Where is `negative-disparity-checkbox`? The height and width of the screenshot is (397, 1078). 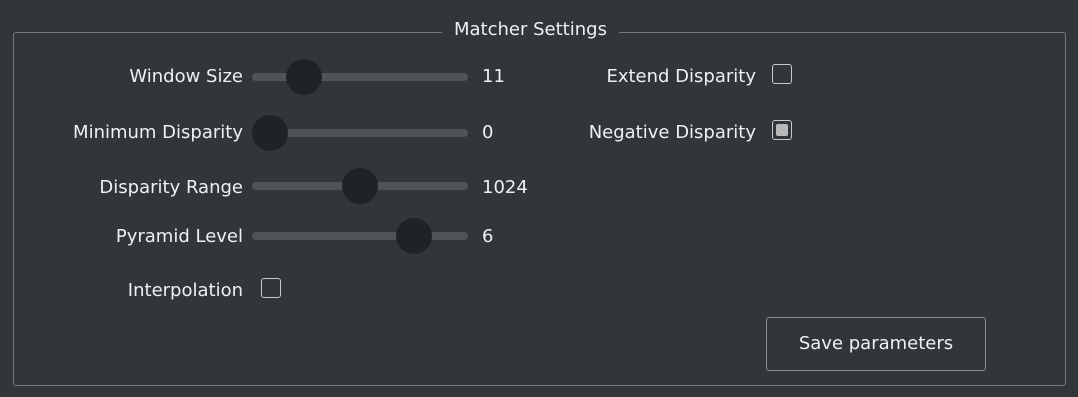
negative-disparity-checkbox is located at coordinates (782, 130).